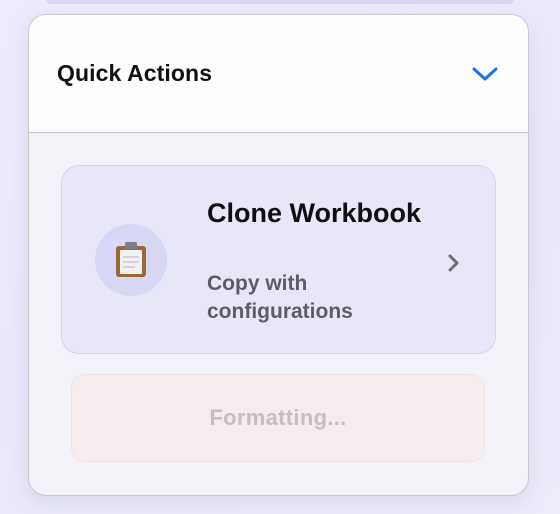 Image resolution: width=560 pixels, height=514 pixels. I want to click on action-subtitle: Copy with configurations, so click(280, 297).